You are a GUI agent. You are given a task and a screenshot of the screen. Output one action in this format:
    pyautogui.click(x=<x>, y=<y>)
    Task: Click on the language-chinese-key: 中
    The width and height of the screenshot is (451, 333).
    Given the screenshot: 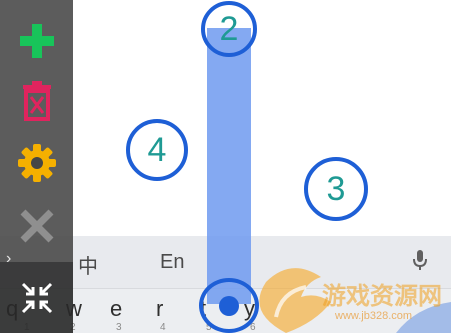 What is the action you would take?
    pyautogui.click(x=88, y=264)
    